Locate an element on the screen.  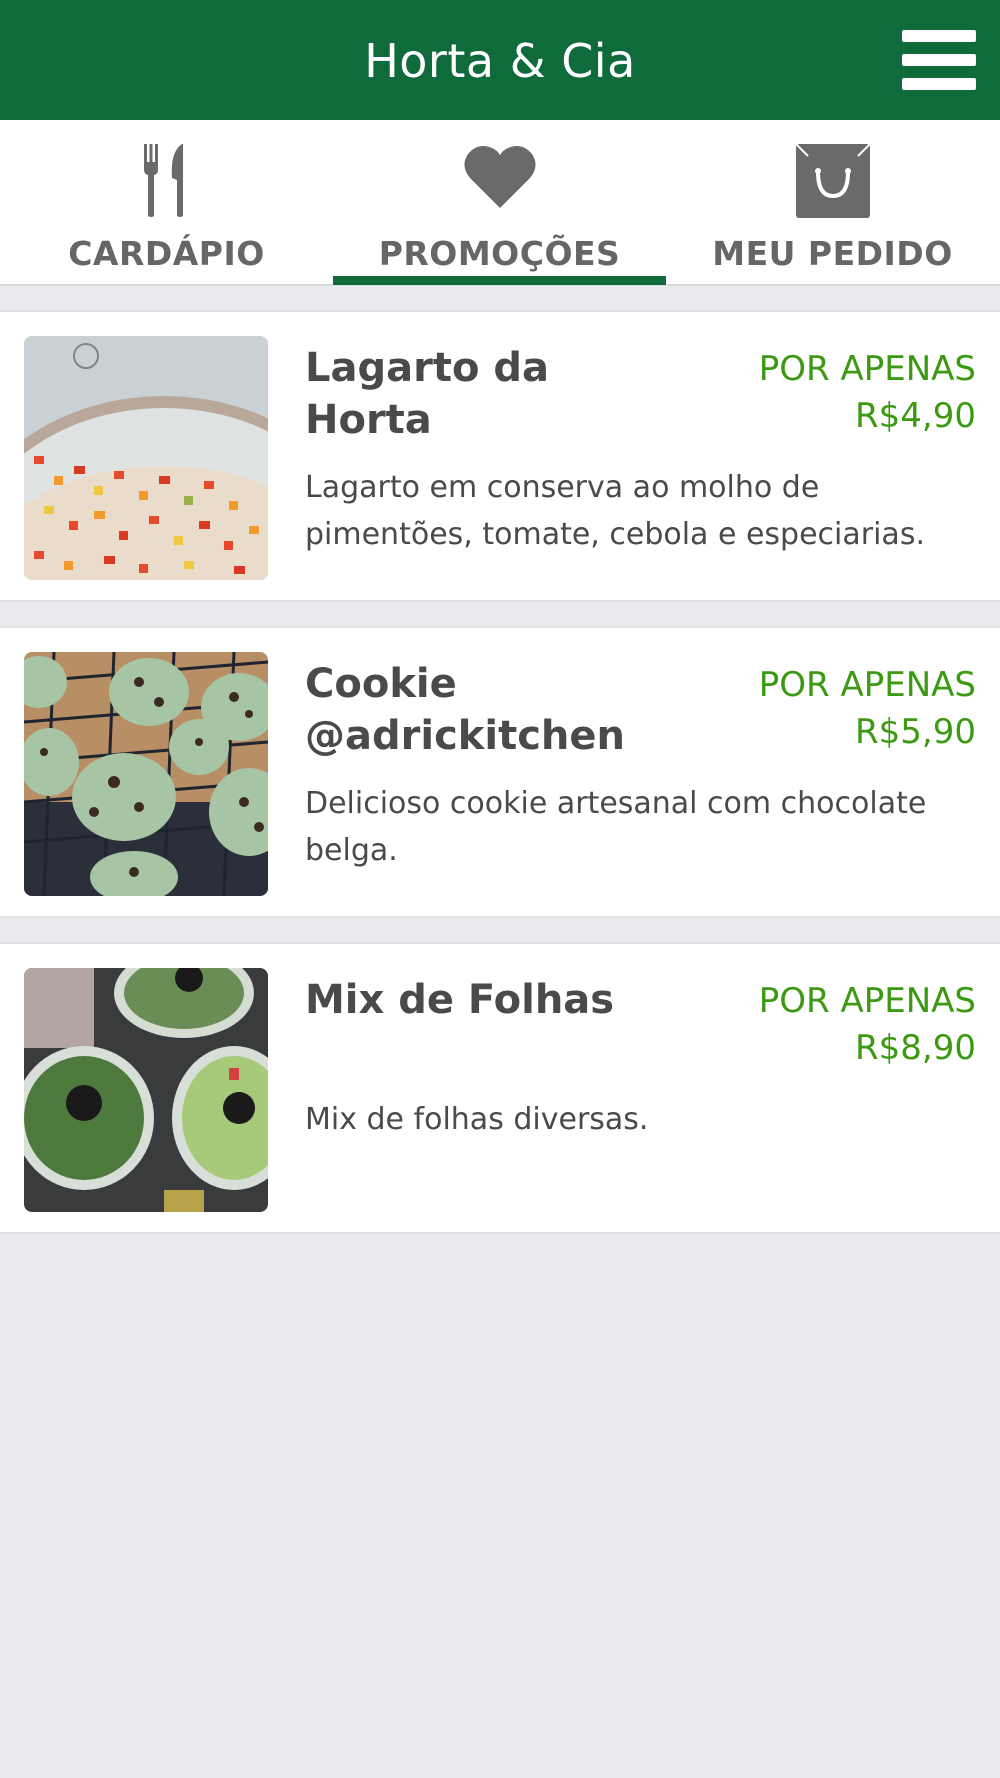
tab-promocoes: PROMOÇÕES is located at coordinates (499, 203).